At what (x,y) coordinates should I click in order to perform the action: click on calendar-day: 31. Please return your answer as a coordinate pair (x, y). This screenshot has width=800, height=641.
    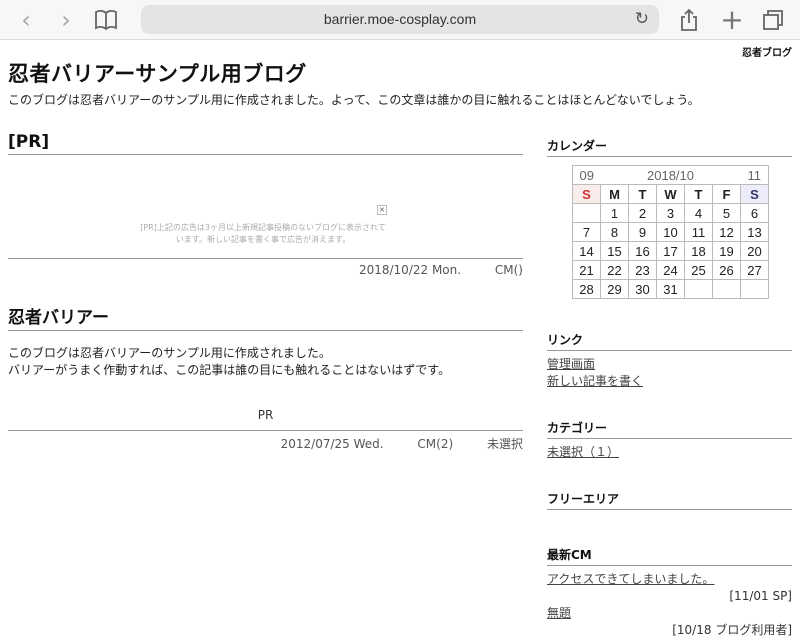
    Looking at the image, I should click on (670, 289).